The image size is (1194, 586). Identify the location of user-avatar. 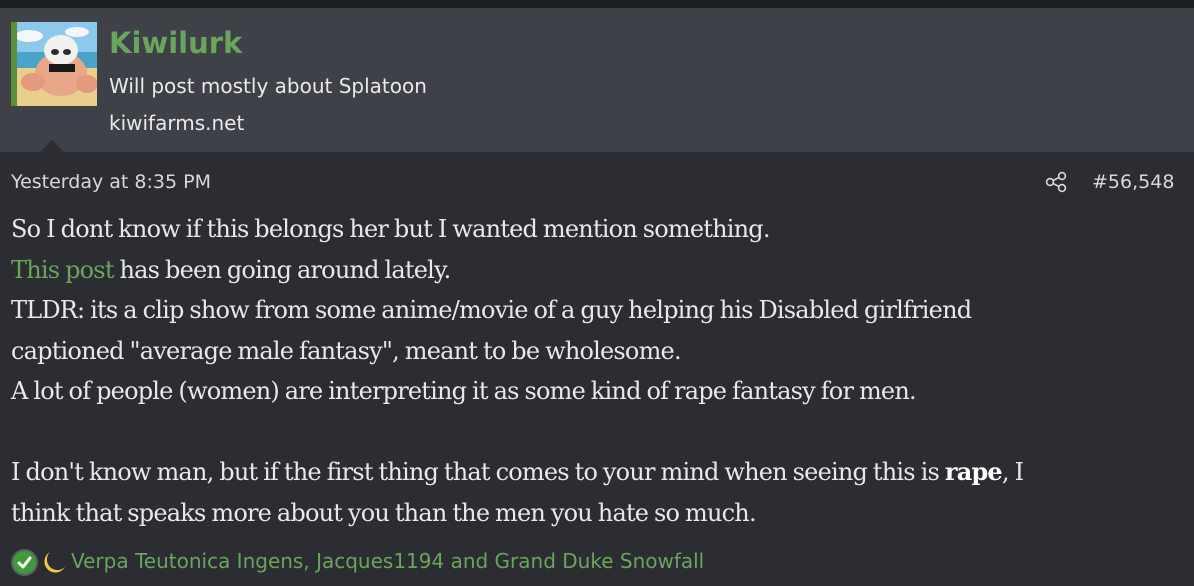
(54, 64).